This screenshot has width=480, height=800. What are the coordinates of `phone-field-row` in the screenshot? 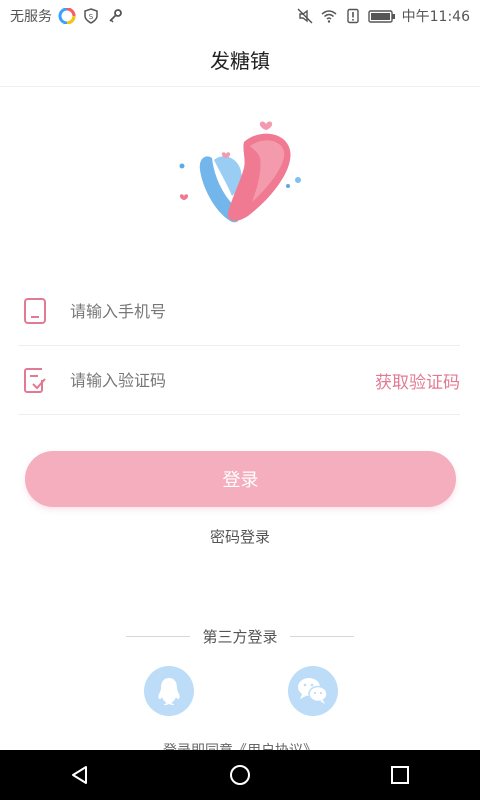 It's located at (239, 311).